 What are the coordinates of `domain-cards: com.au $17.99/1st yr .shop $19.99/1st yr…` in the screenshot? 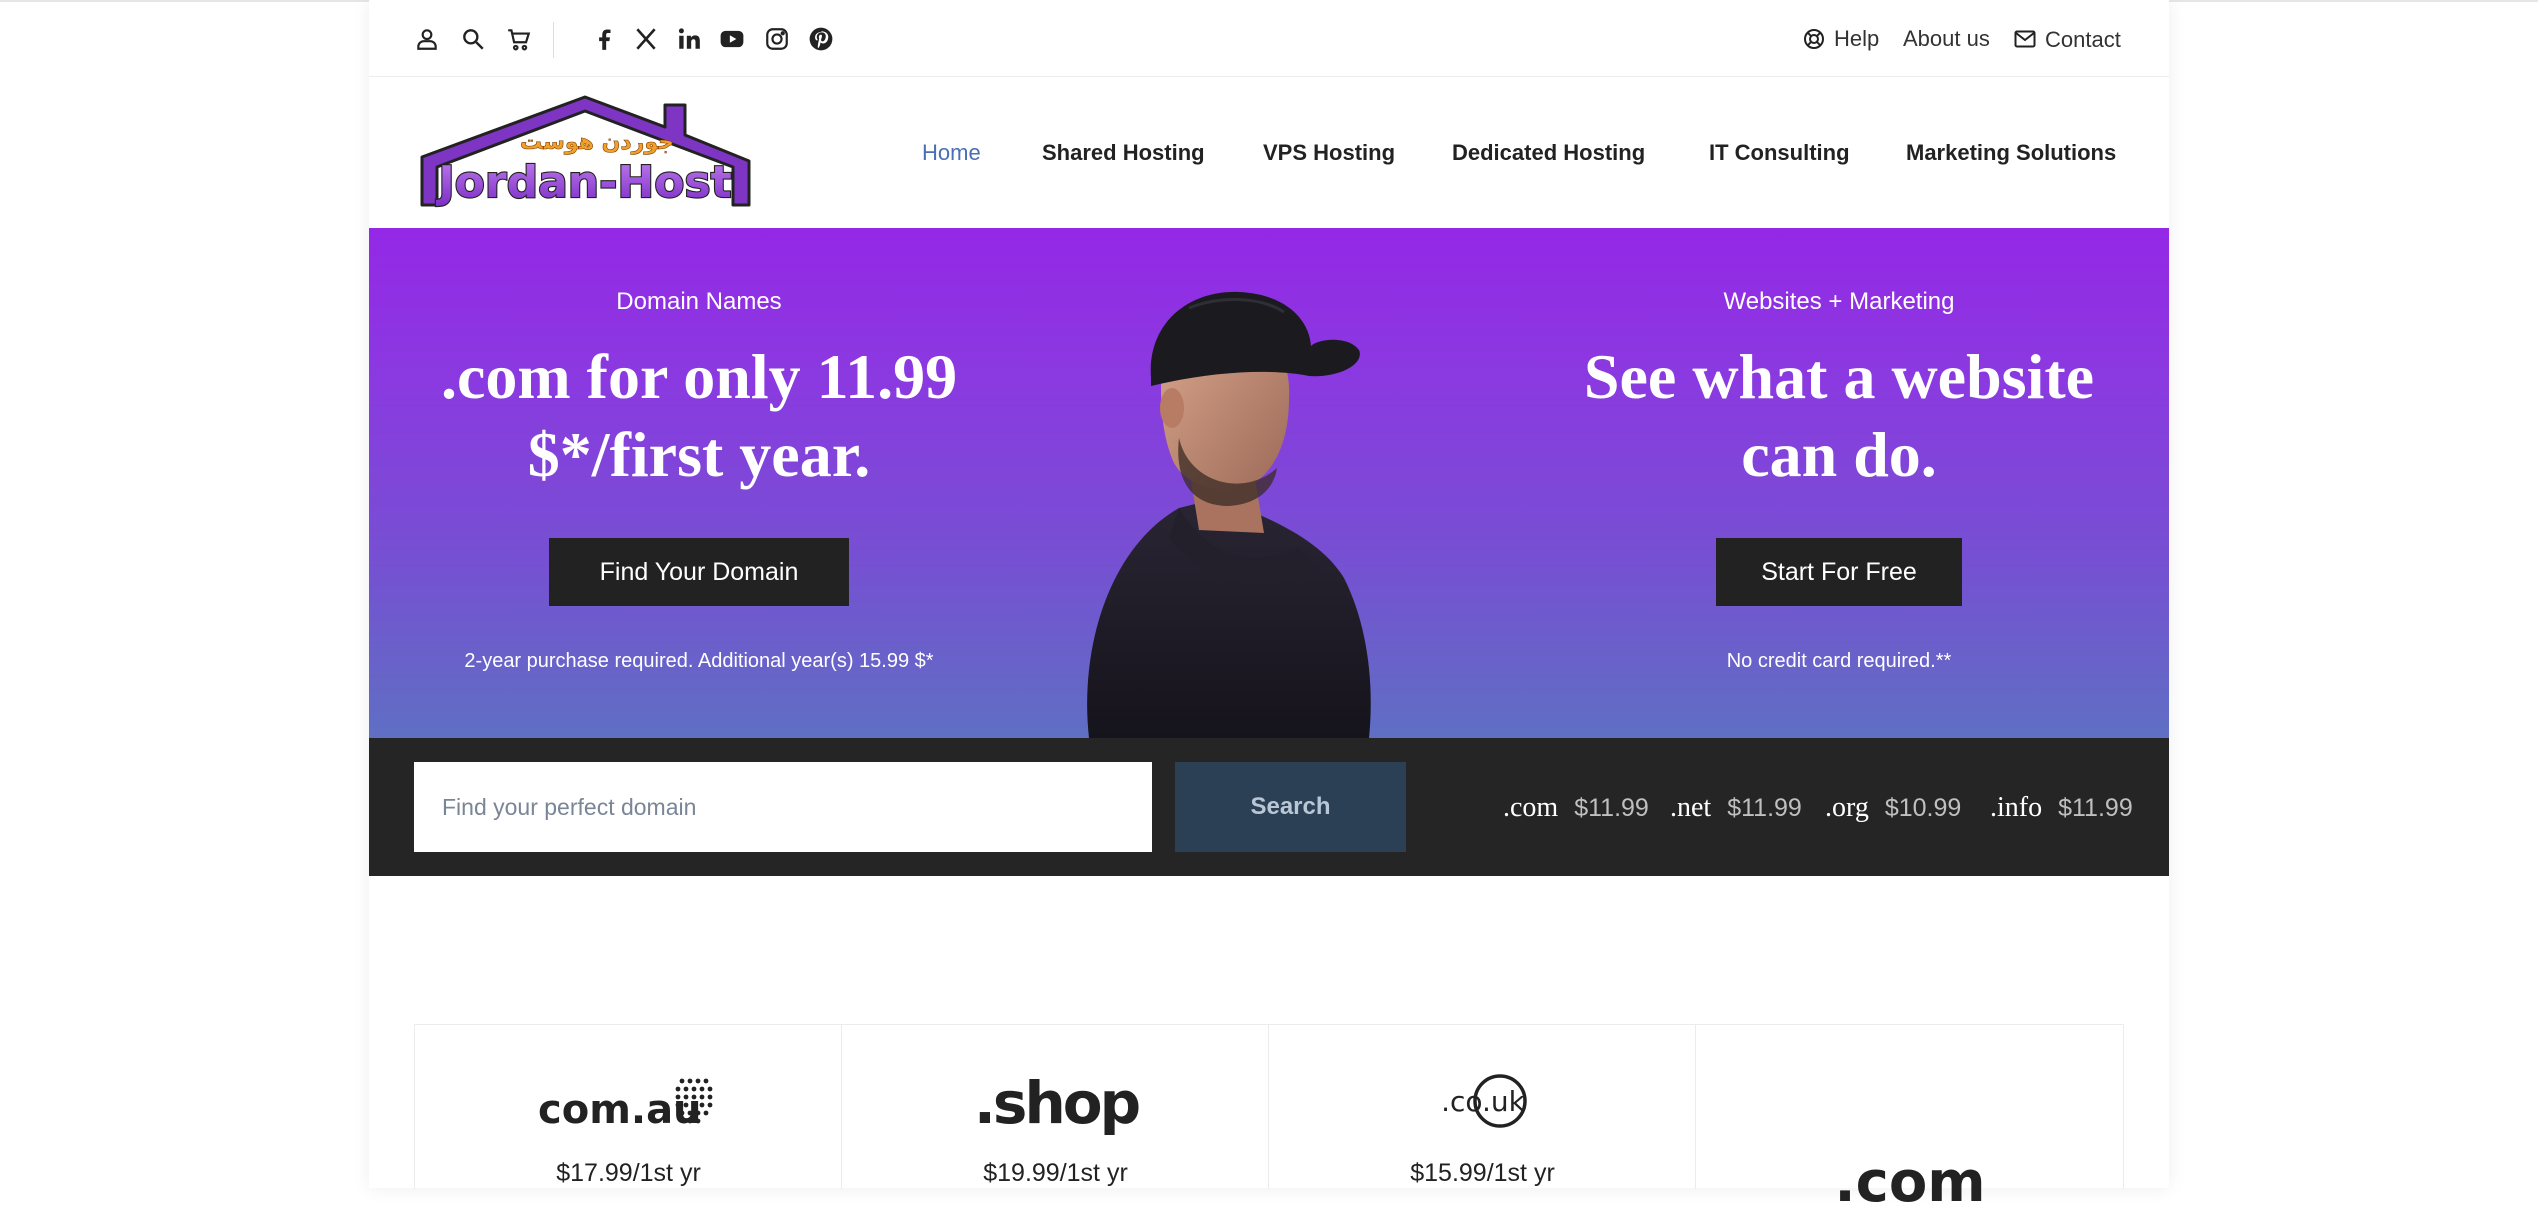 It's located at (1269, 1118).